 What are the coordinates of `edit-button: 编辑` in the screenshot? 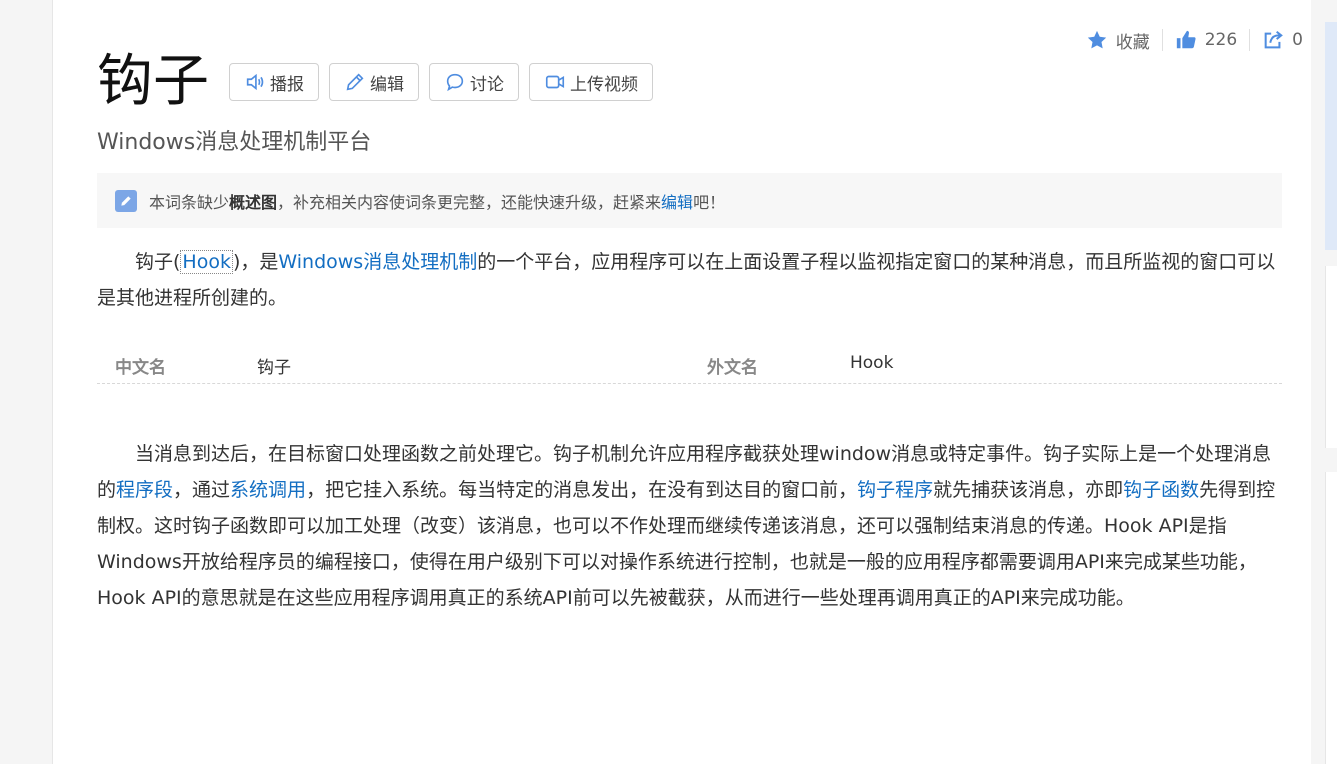 It's located at (374, 82).